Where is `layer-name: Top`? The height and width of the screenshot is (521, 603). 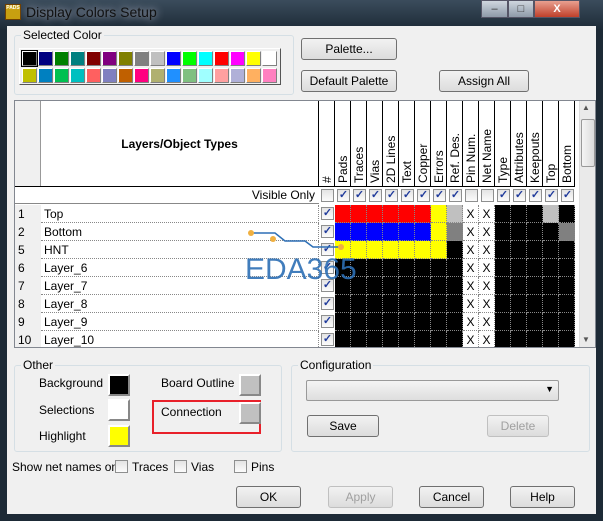 layer-name: Top is located at coordinates (180, 214).